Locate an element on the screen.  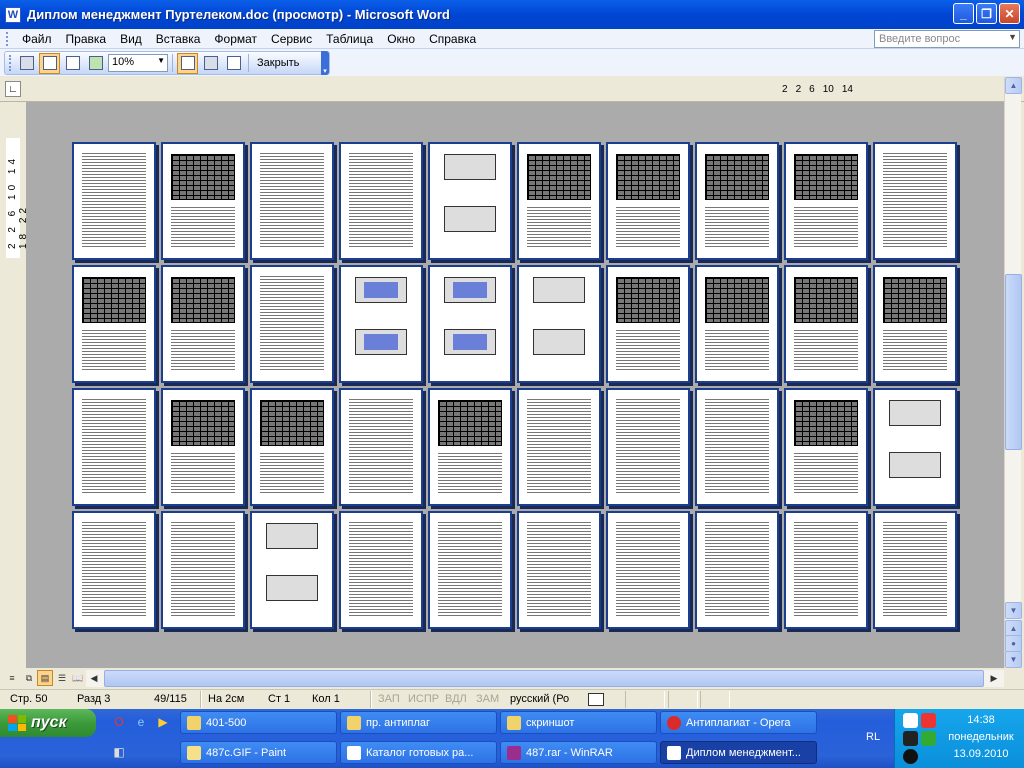
select-browse-object-icon: ● is located at coordinates (1013, 643).